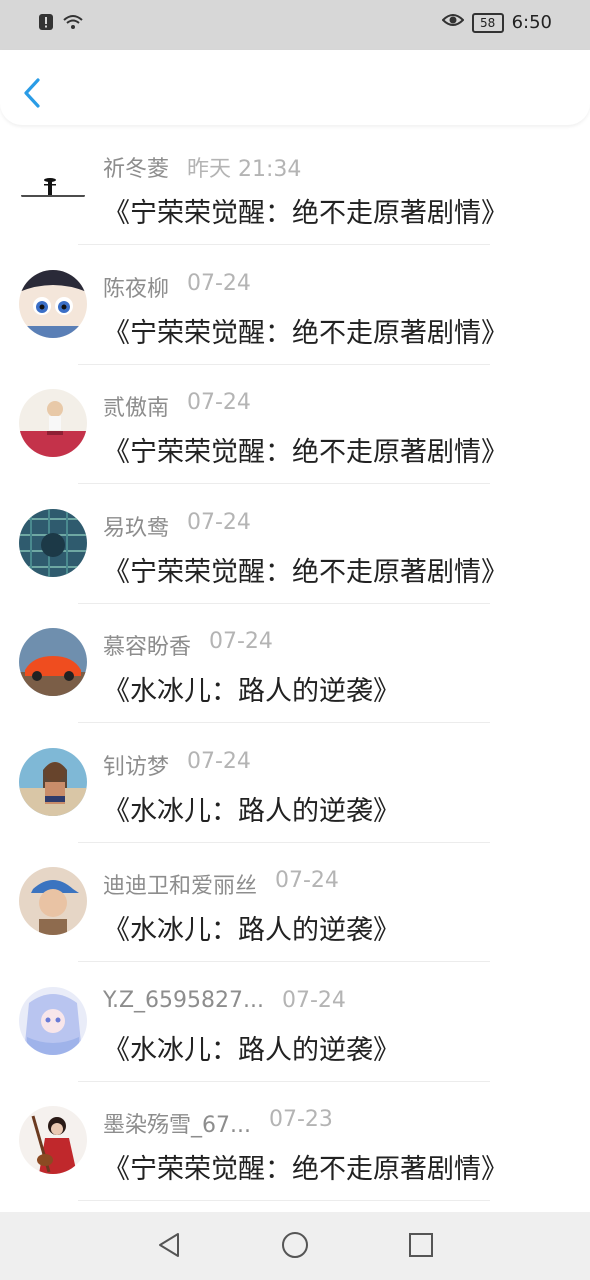 The height and width of the screenshot is (1280, 590). Describe the element at coordinates (301, 1119) in the screenshot. I see `timestamp: 07-23` at that location.